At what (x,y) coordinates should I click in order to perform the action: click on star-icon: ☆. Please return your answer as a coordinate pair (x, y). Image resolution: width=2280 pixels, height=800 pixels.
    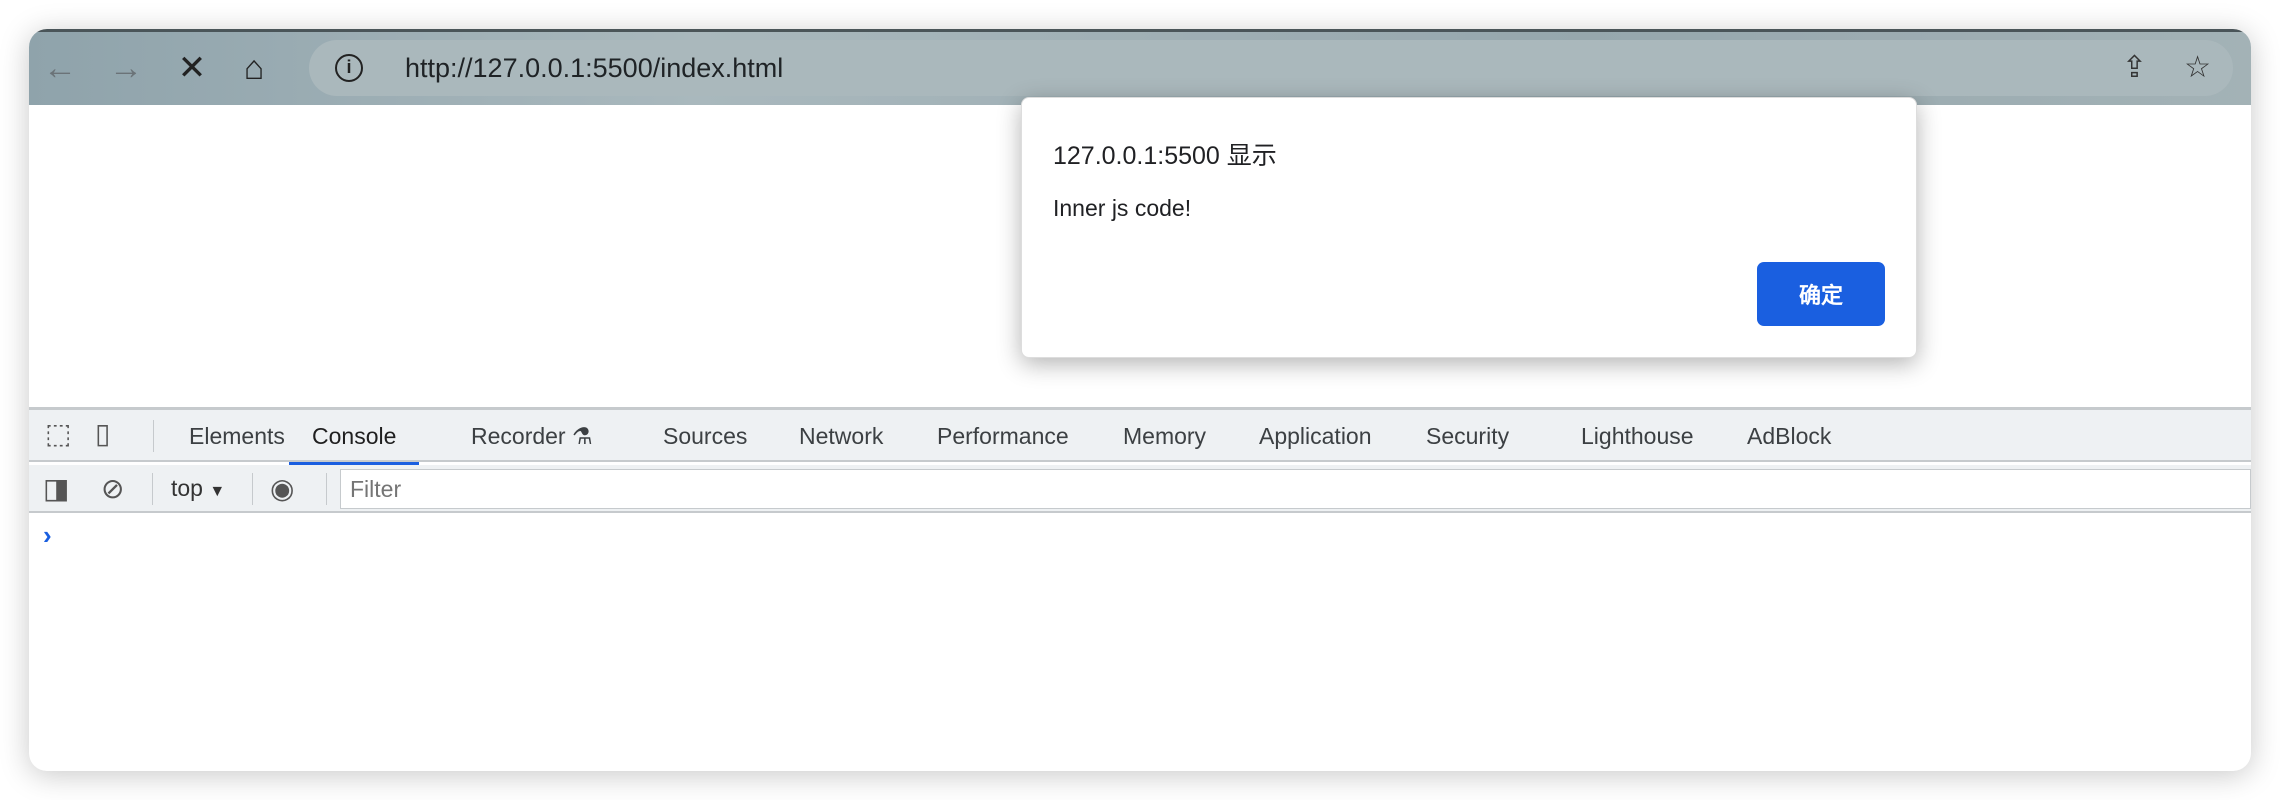
    Looking at the image, I should click on (2197, 68).